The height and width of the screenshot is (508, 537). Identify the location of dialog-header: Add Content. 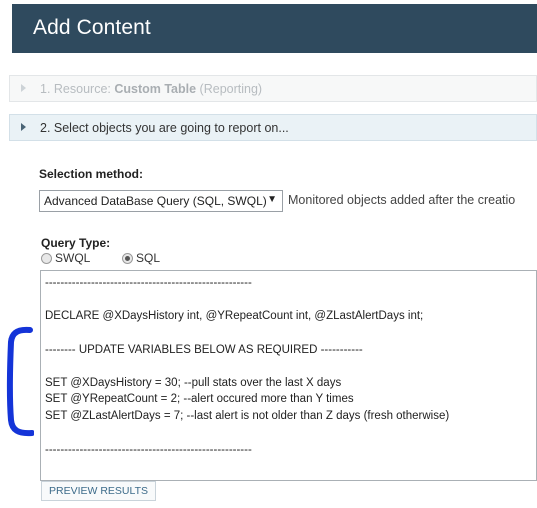
(274, 28).